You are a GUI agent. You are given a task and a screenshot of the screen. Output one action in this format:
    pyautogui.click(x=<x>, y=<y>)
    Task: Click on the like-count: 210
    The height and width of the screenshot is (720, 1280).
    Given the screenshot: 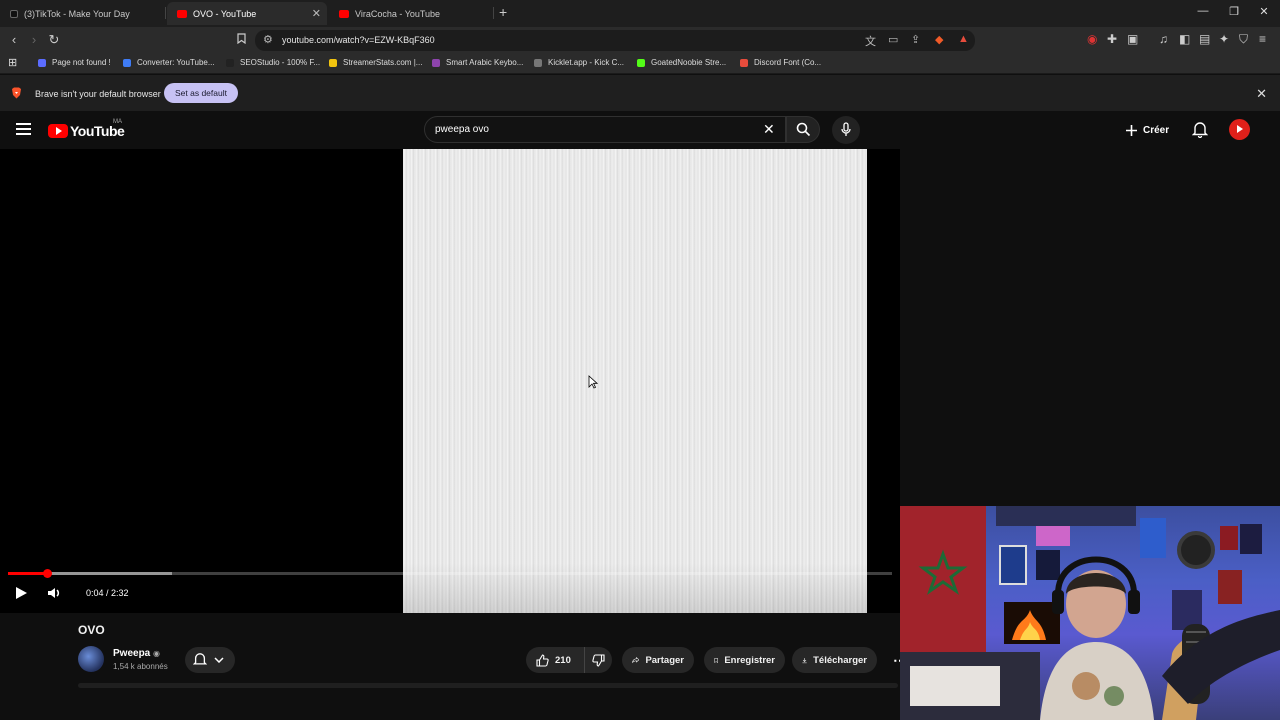 What is the action you would take?
    pyautogui.click(x=563, y=660)
    